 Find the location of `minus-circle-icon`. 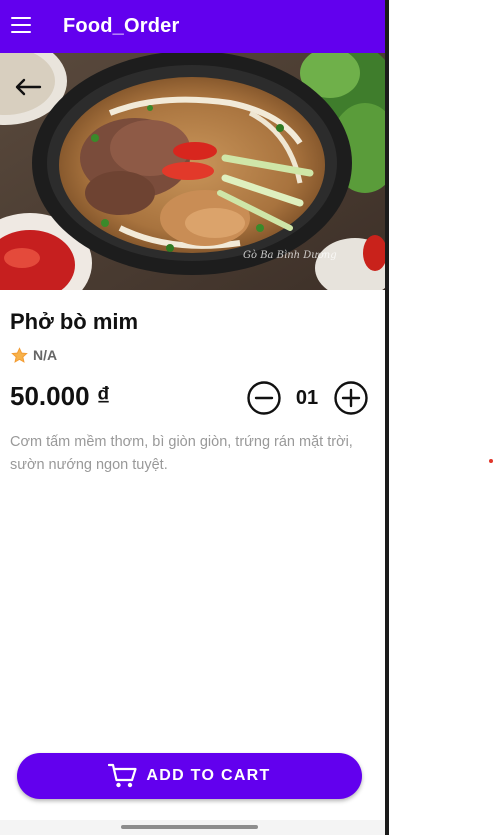

minus-circle-icon is located at coordinates (264, 398).